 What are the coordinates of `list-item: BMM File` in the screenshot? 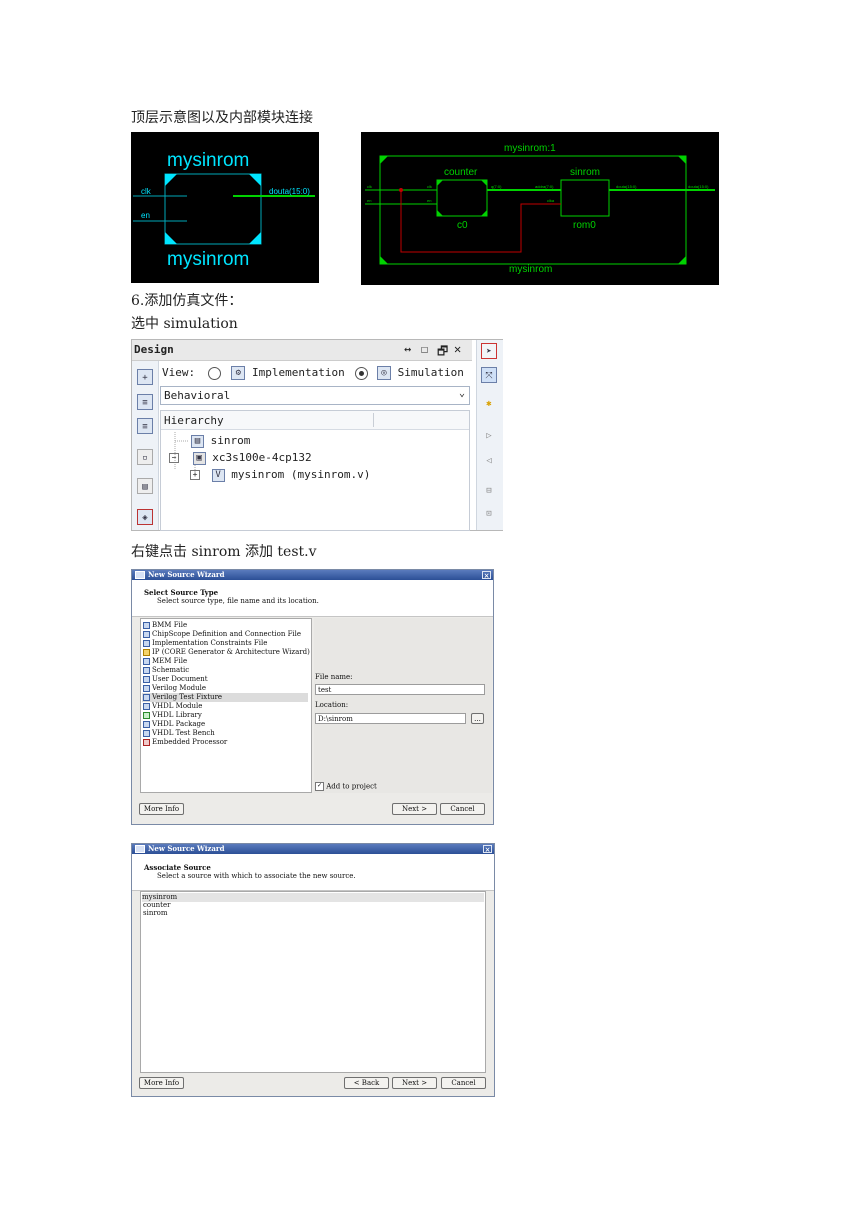 It's located at (165, 625).